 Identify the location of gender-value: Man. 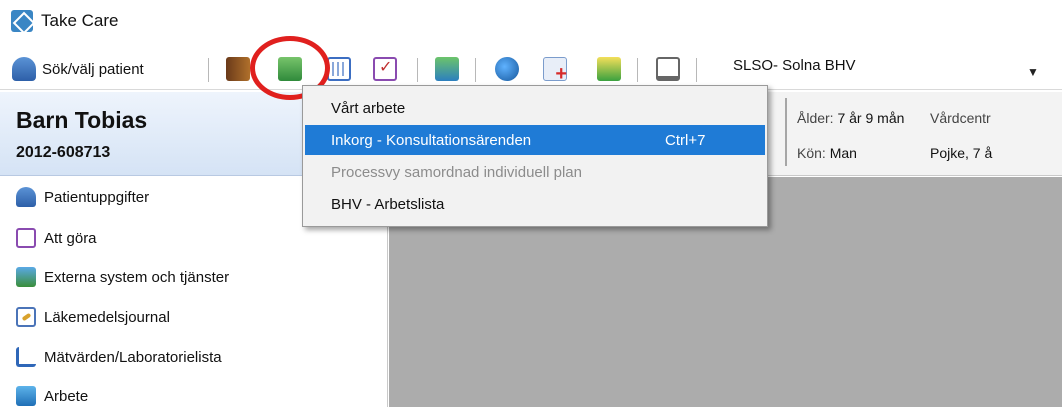
(843, 153).